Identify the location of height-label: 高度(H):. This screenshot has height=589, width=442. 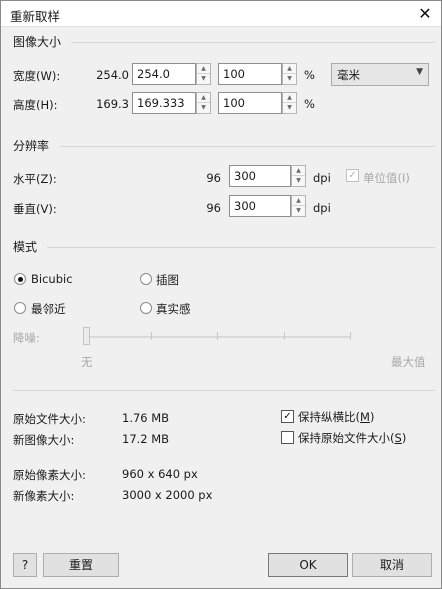
(35, 105).